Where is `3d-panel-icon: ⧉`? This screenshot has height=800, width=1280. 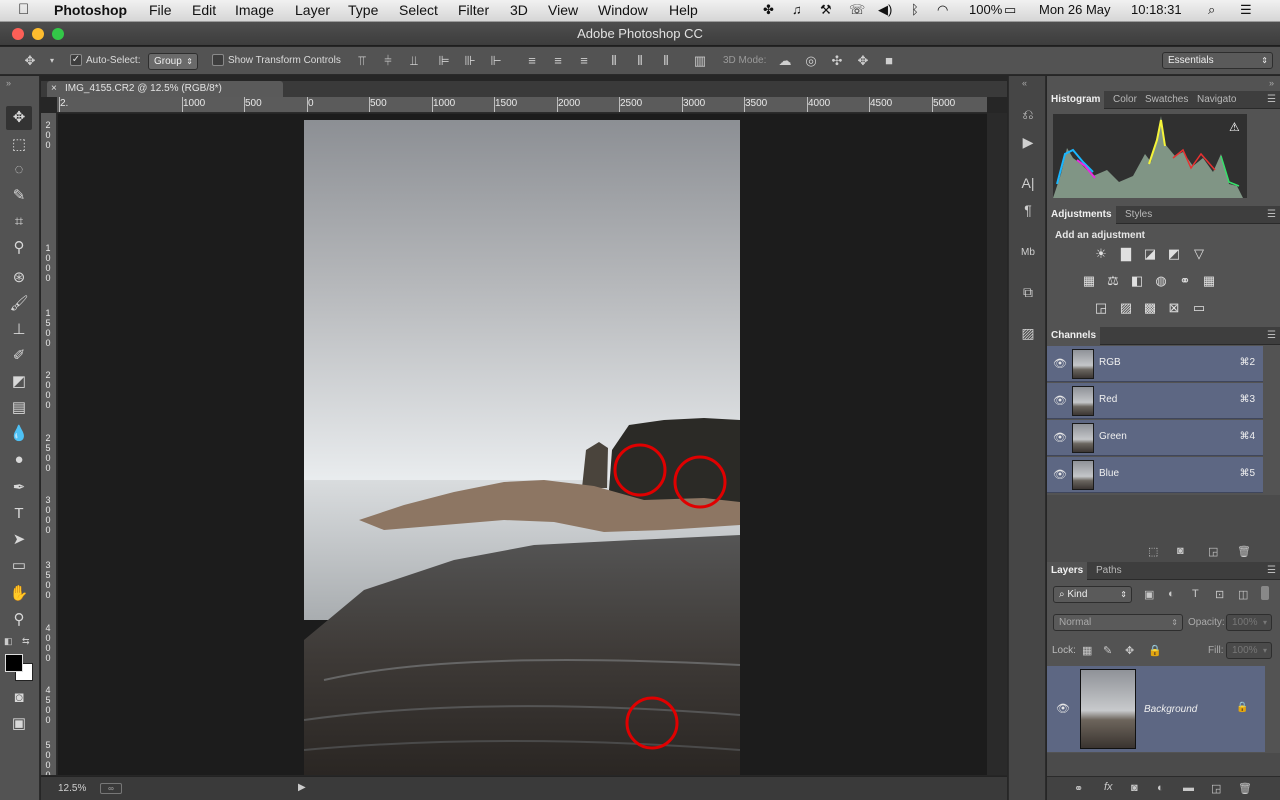
3d-panel-icon: ⧉ is located at coordinates (1028, 292).